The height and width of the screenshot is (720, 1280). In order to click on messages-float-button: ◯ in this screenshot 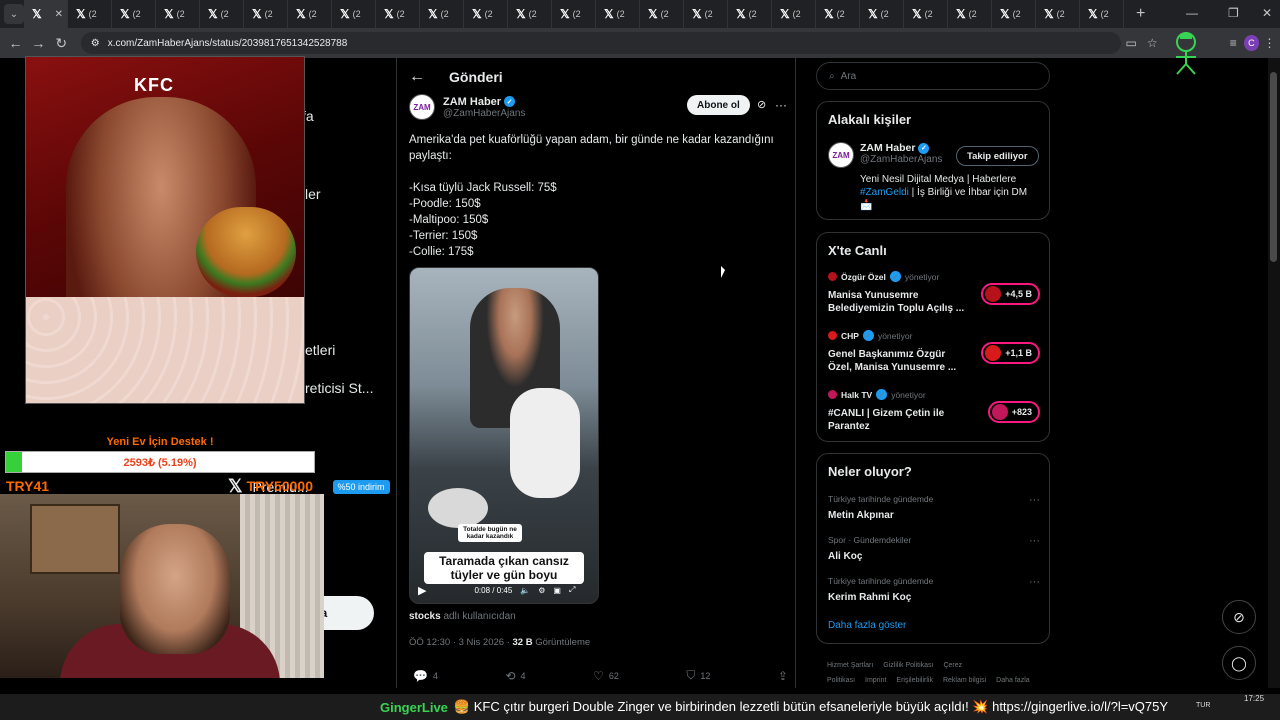, I will do `click(1239, 663)`.